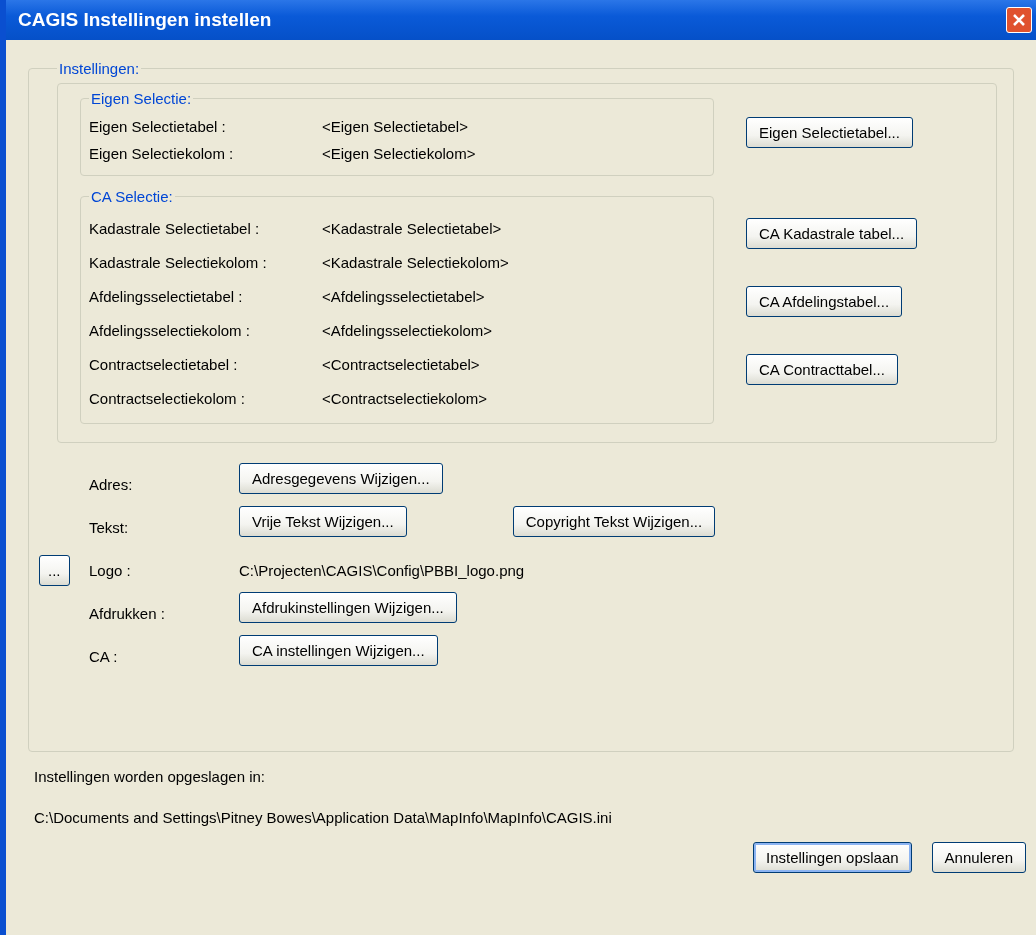  Describe the element at coordinates (382, 570) in the screenshot. I see `file-path: C:\Projecten\CAGIS\Config\PBBI_logo.png` at that location.